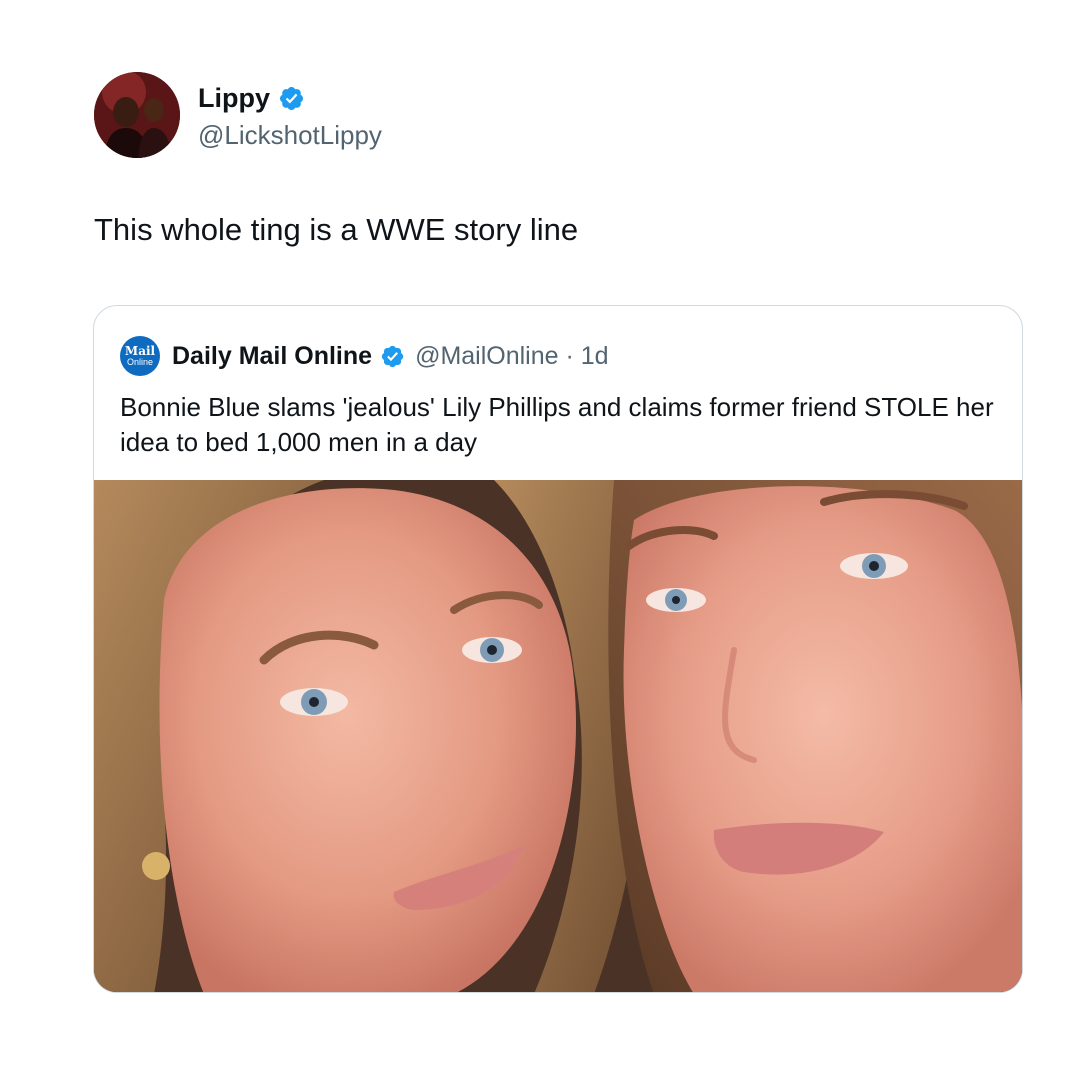 Image resolution: width=1080 pixels, height=1080 pixels. Describe the element at coordinates (139, 362) in the screenshot. I see `logo-line2: Online` at that location.